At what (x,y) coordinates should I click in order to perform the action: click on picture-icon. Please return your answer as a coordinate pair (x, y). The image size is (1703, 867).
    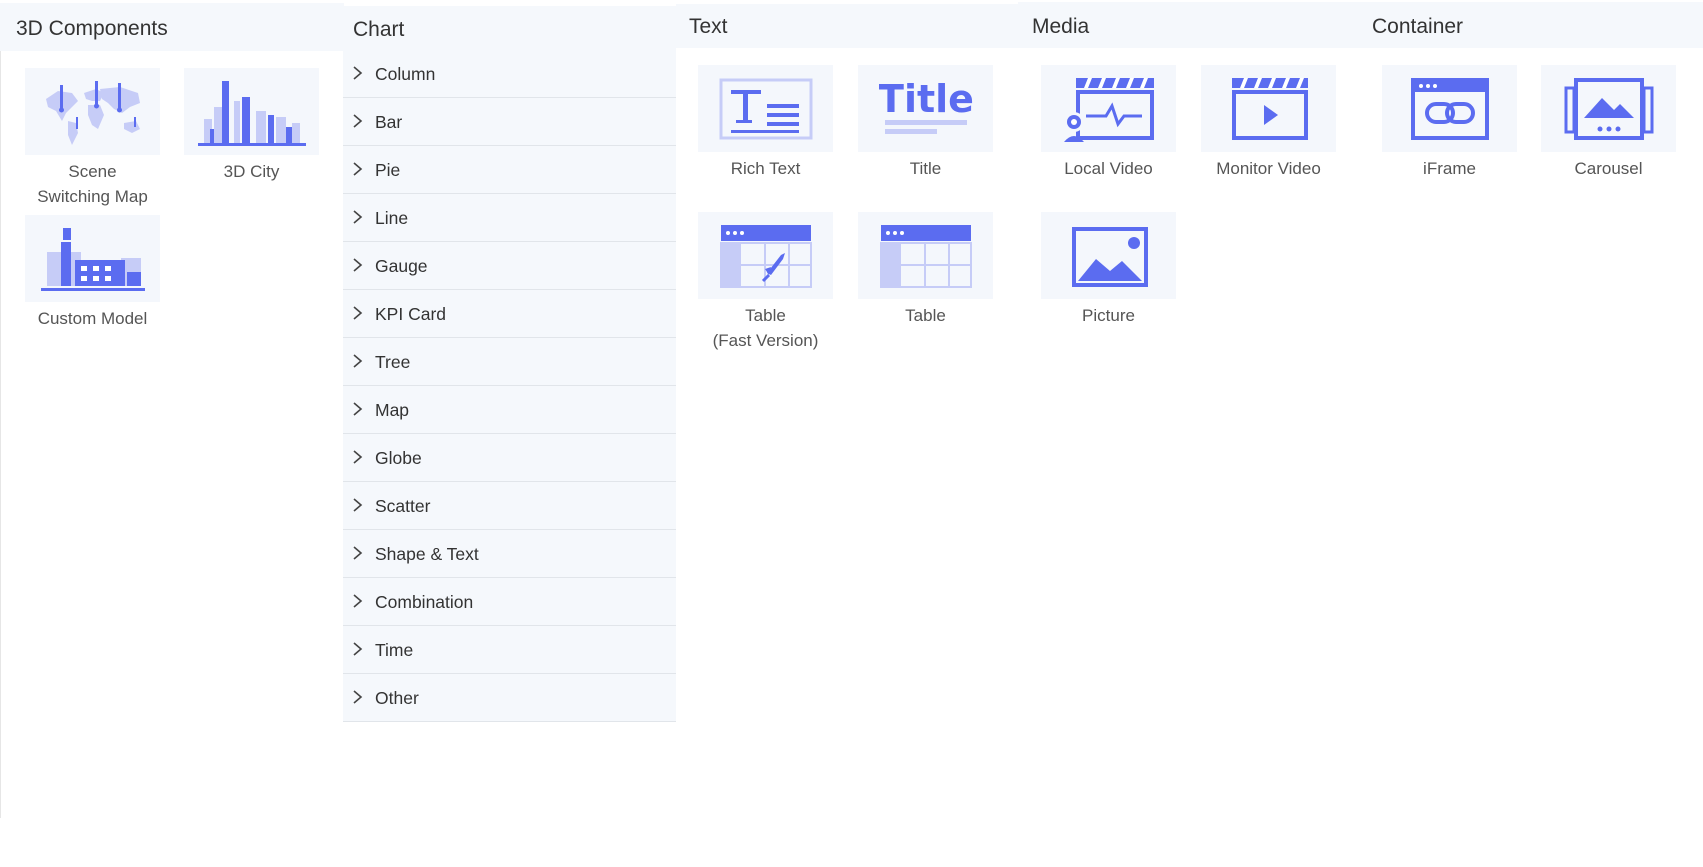
    Looking at the image, I should click on (1108, 255).